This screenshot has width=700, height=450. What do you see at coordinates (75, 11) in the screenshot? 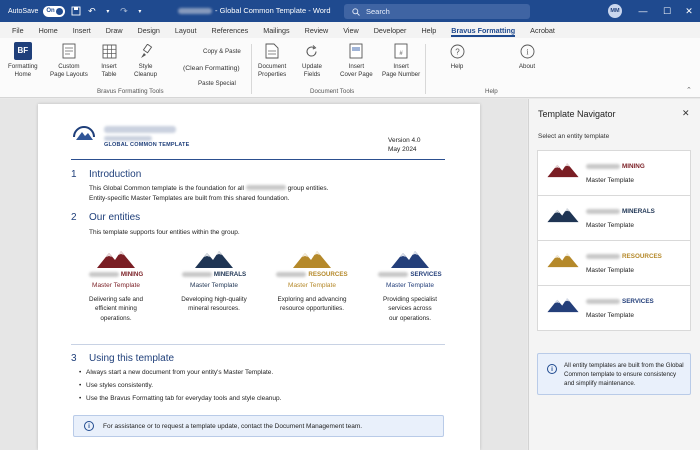
I see `save-icon` at bounding box center [75, 11].